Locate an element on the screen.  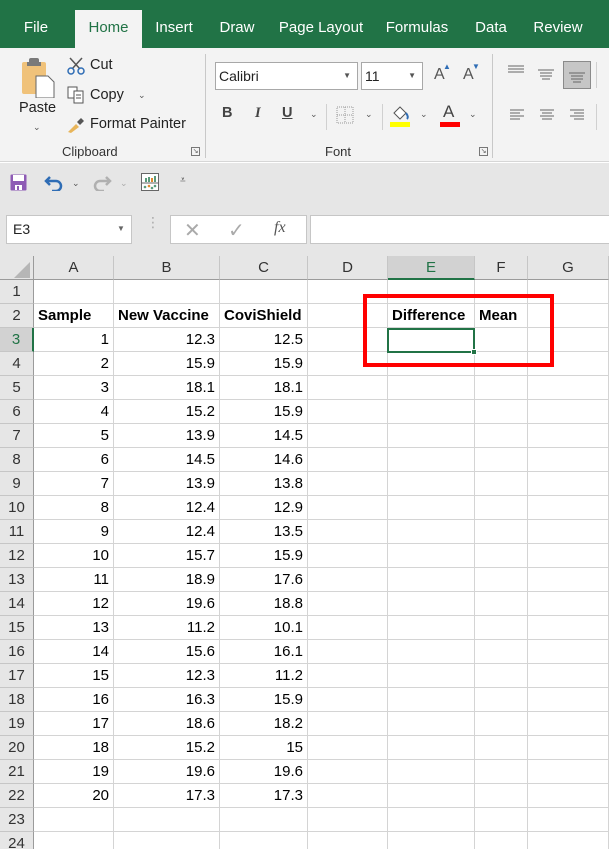
cell-c18: 15.9 is located at coordinates (264, 700).